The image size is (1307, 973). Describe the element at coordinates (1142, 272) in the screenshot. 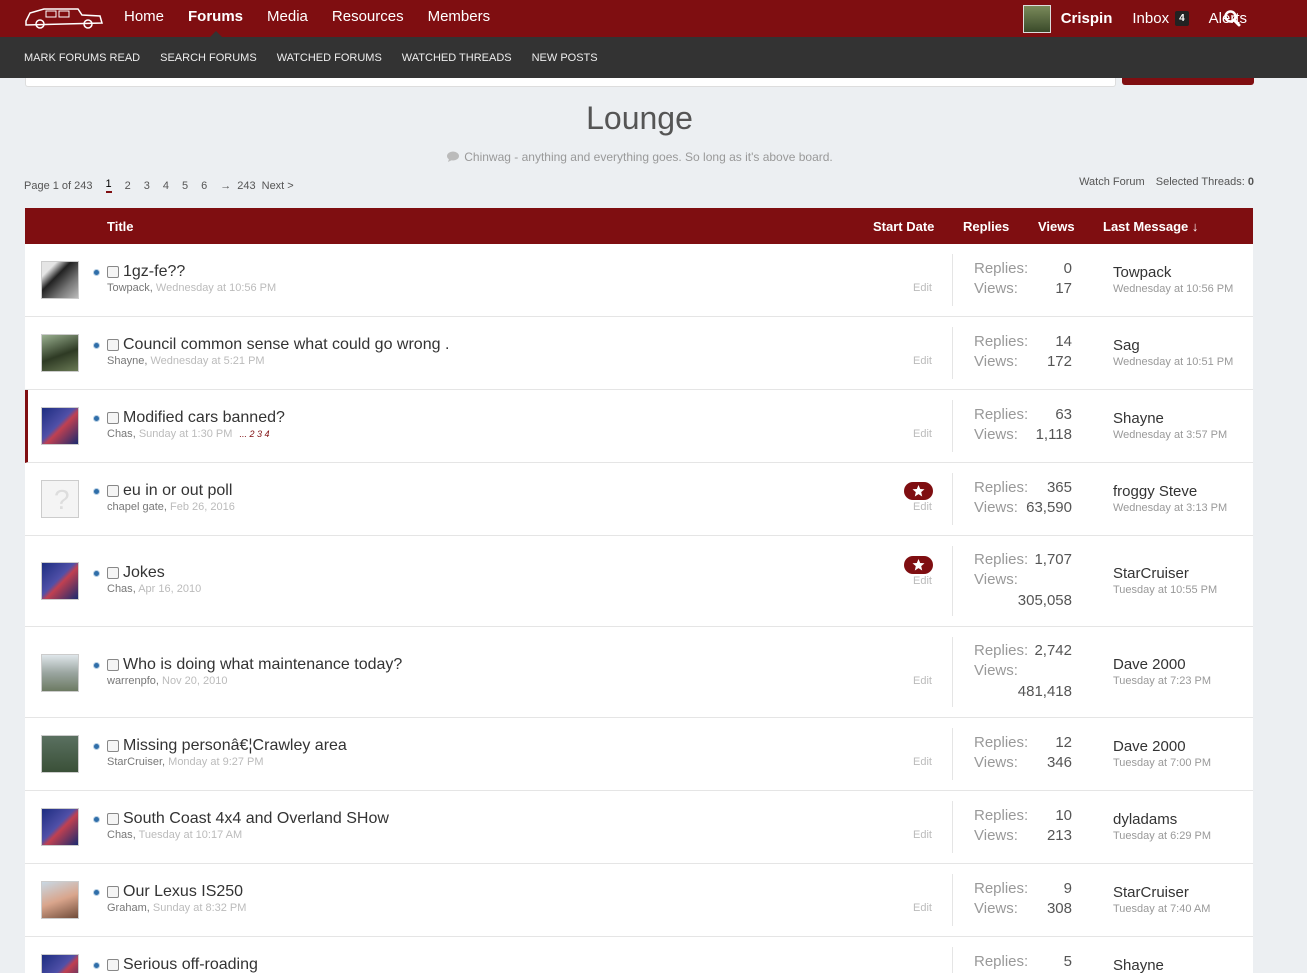

I see `last-poster: Towpack` at that location.